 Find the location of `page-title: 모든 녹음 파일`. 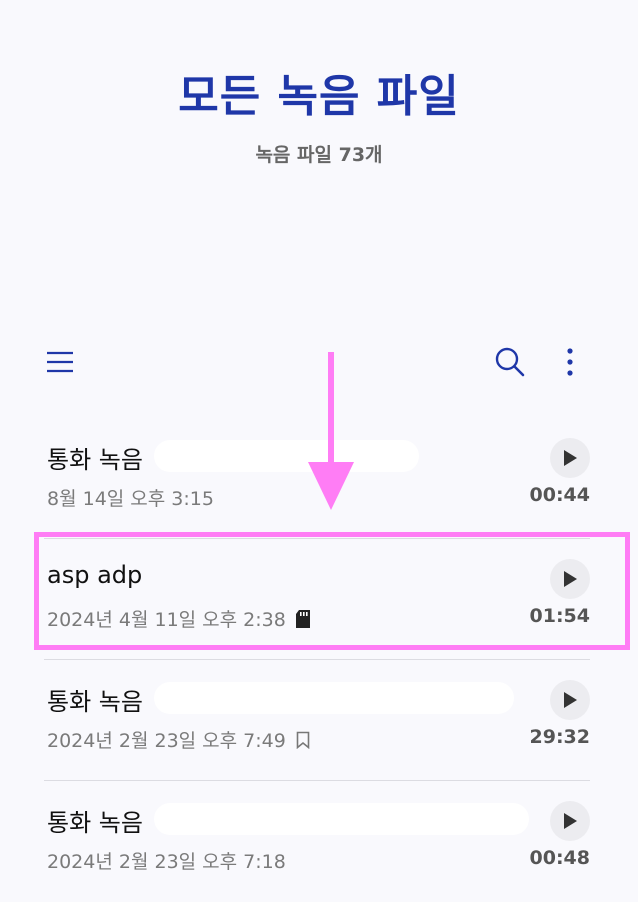

page-title: 모든 녹음 파일 is located at coordinates (319, 96).